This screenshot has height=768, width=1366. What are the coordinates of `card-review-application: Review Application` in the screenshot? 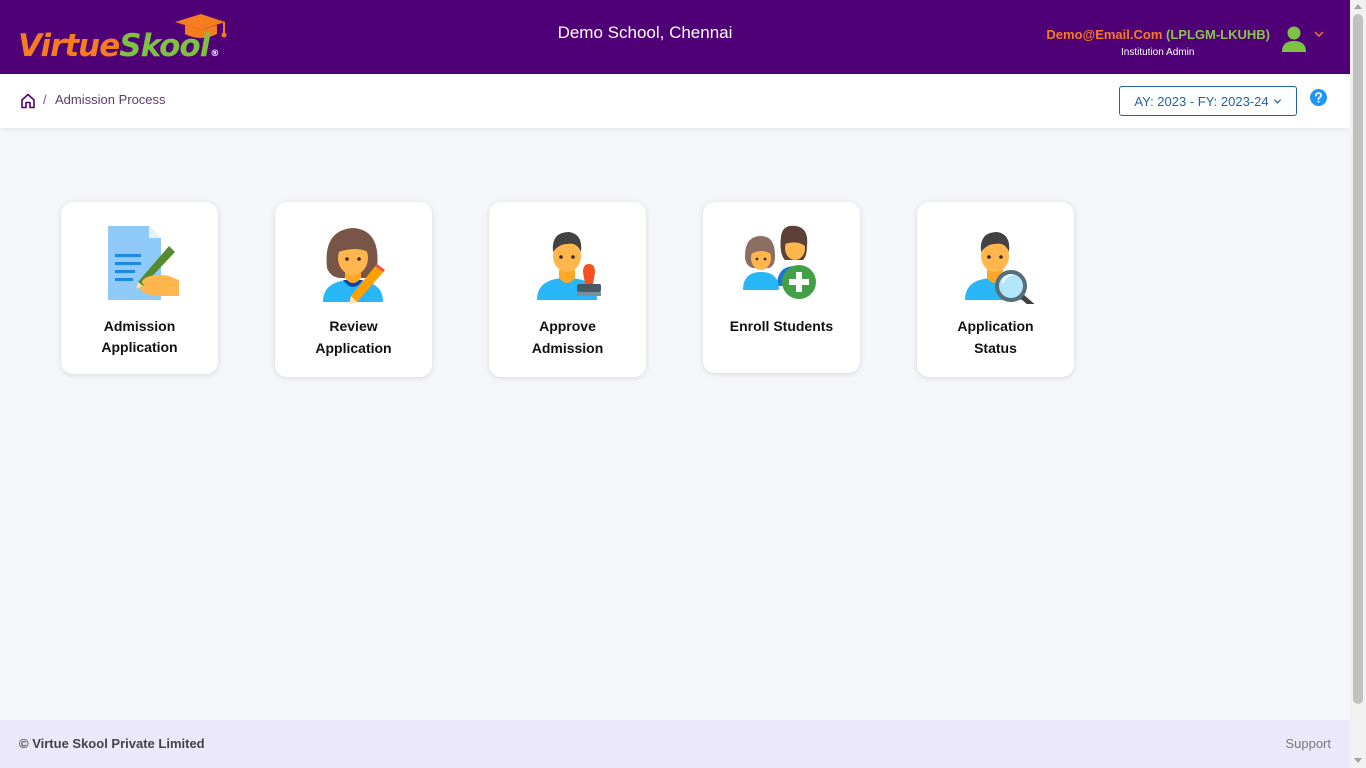 It's located at (353, 289).